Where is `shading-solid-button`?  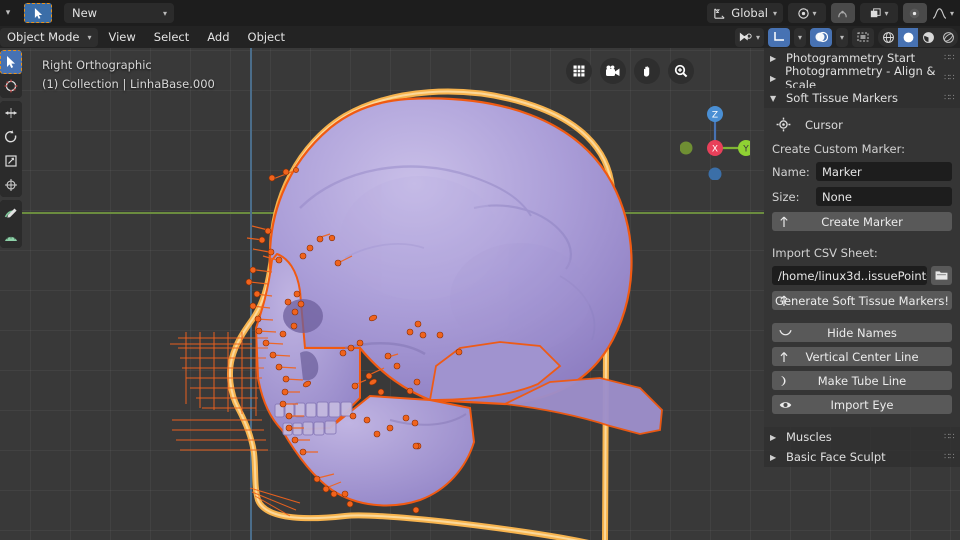
shading-solid-button is located at coordinates (908, 37).